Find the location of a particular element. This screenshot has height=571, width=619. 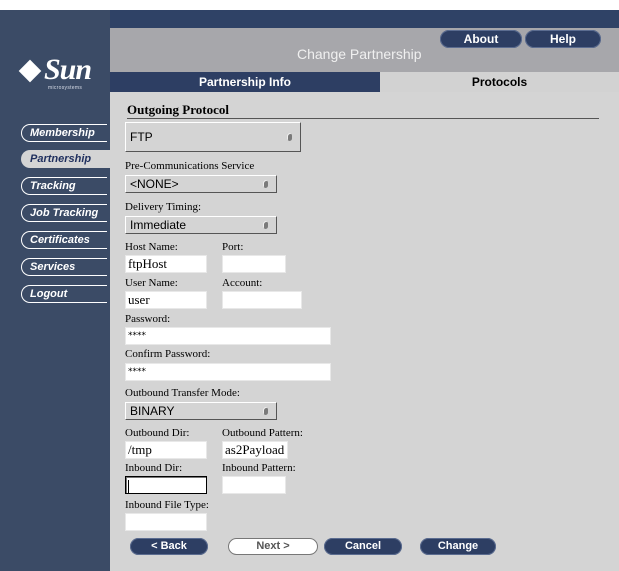

page-title: Change Partnership is located at coordinates (359, 54).